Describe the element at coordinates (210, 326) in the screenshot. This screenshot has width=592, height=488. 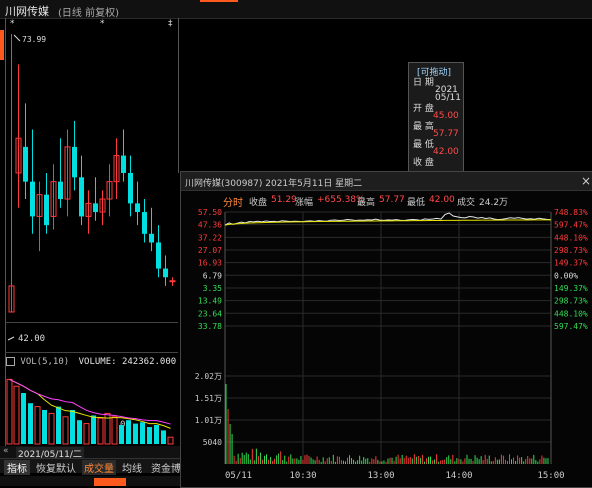
I see `left-axis-label: 33.78` at that location.